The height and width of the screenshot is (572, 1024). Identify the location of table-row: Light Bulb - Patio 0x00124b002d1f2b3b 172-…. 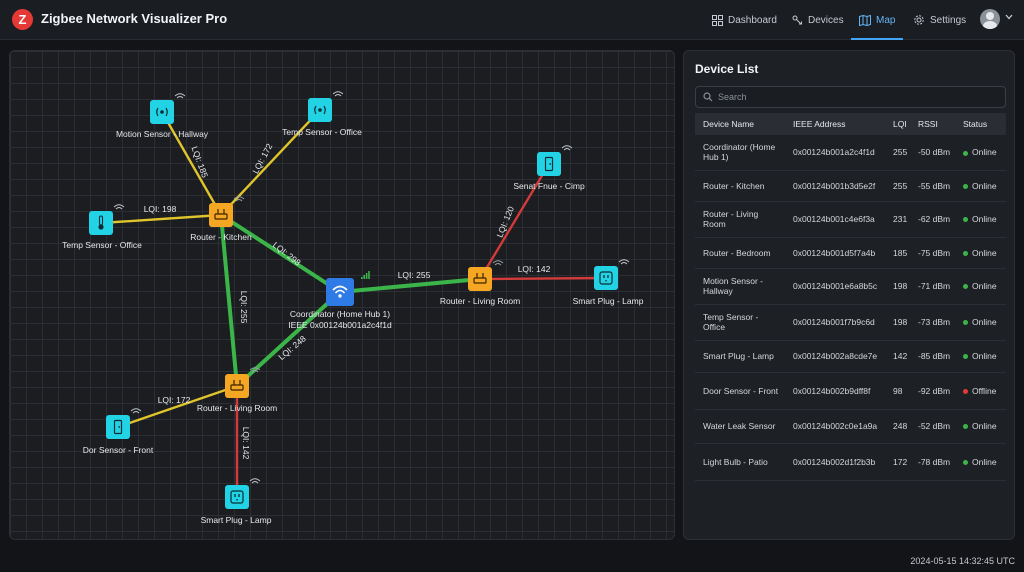
(850, 461).